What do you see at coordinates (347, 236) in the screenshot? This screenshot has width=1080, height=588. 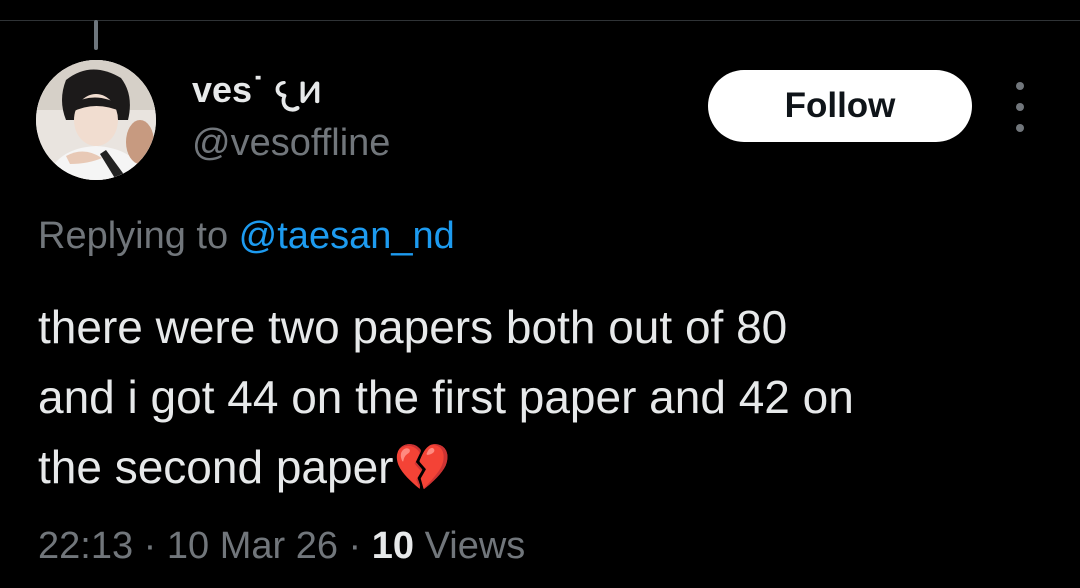 I see `reply-mention-link: @taesan_nd` at bounding box center [347, 236].